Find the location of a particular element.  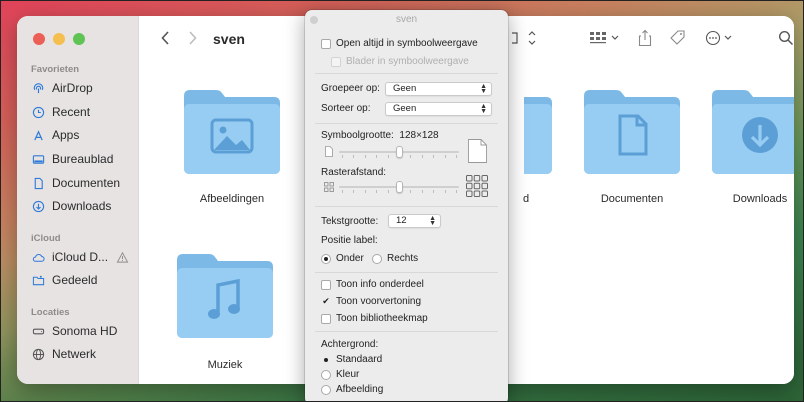

background-color-radio: Kleur is located at coordinates (340, 374).